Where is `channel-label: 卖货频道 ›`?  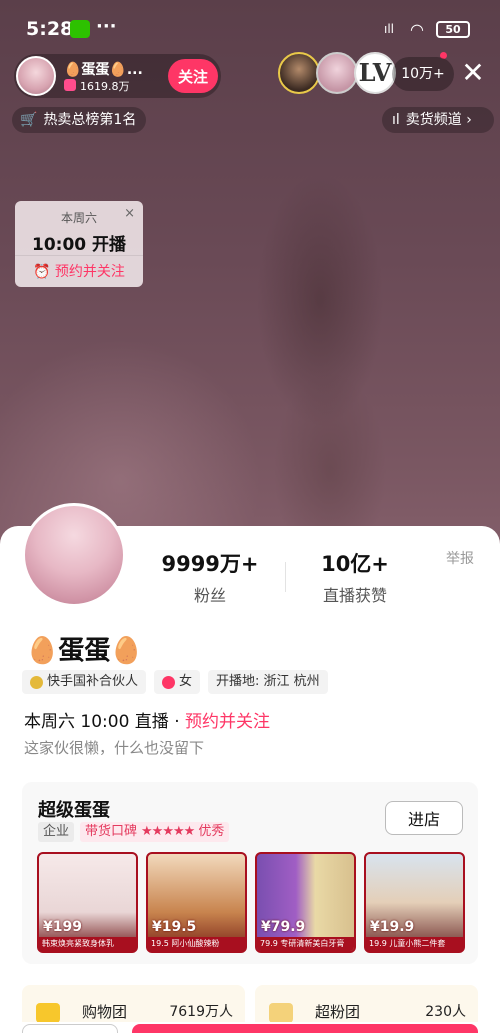 channel-label: 卖货频道 › is located at coordinates (438, 120).